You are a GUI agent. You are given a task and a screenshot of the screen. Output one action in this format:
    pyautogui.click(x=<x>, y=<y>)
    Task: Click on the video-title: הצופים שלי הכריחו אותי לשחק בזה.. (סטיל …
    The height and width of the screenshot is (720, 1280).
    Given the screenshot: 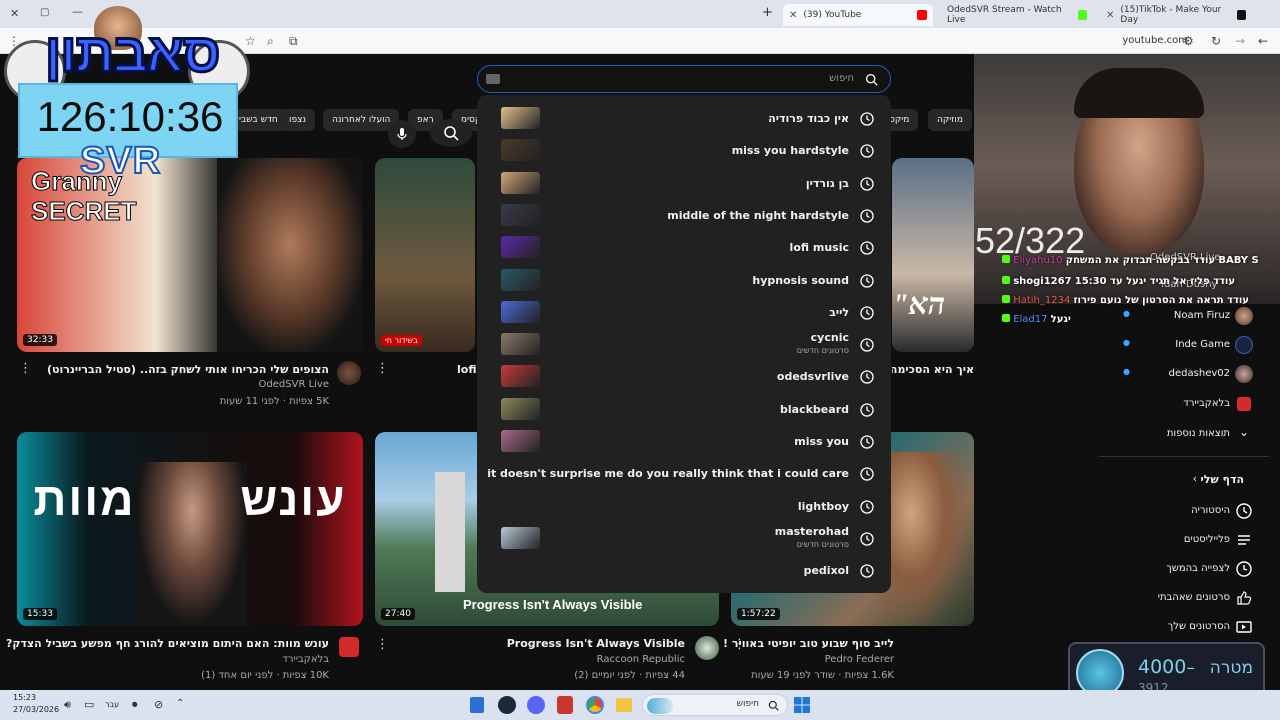 What is the action you would take?
    pyautogui.click(x=188, y=369)
    